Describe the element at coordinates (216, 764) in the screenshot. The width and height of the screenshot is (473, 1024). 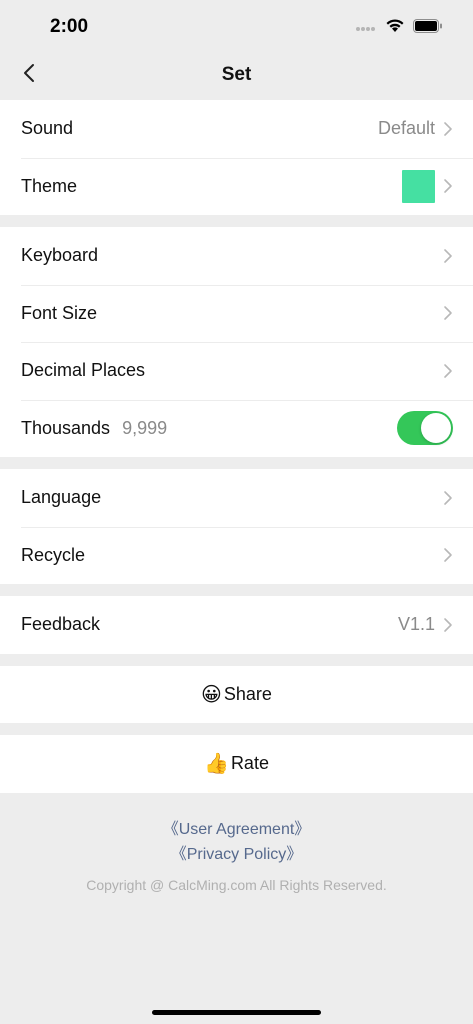
I see `thumbs-up-emoji-icon: 👍` at that location.